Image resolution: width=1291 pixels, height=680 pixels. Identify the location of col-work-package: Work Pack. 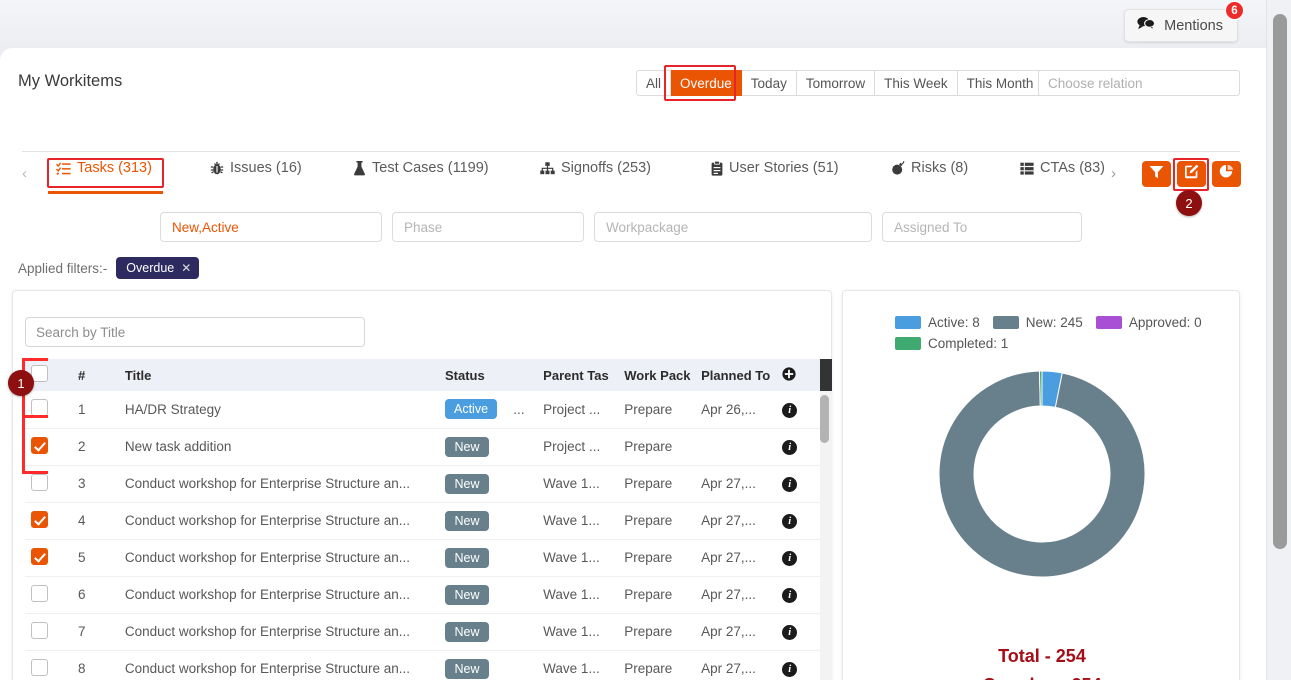
(657, 375).